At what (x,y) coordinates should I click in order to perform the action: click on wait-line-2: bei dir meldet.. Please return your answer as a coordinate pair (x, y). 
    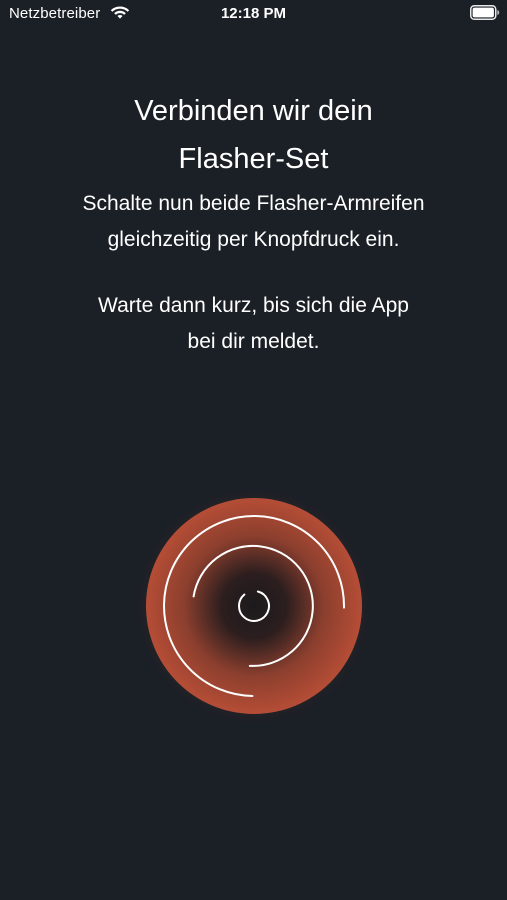
    Looking at the image, I should click on (253, 341).